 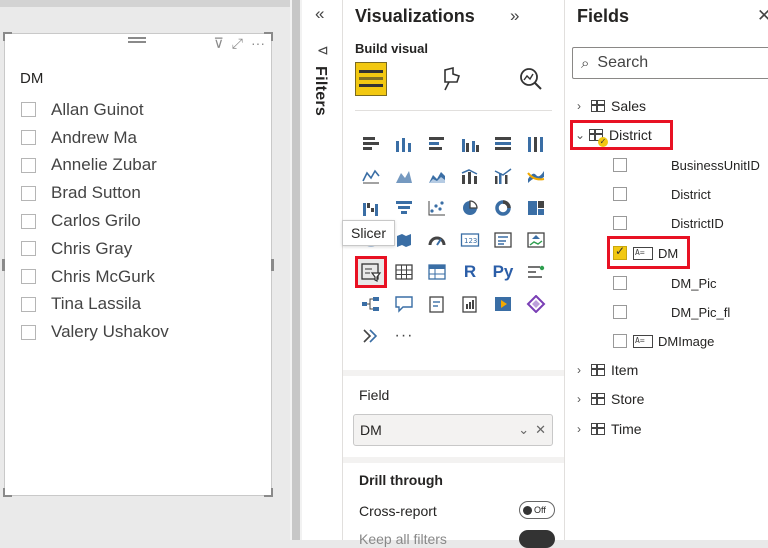 I want to click on filter-icon: ⊽, so click(x=219, y=43).